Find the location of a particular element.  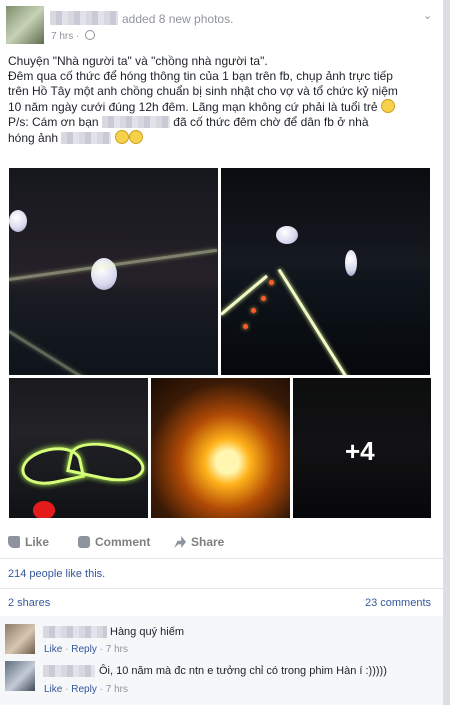

author-avatar is located at coordinates (25, 25).